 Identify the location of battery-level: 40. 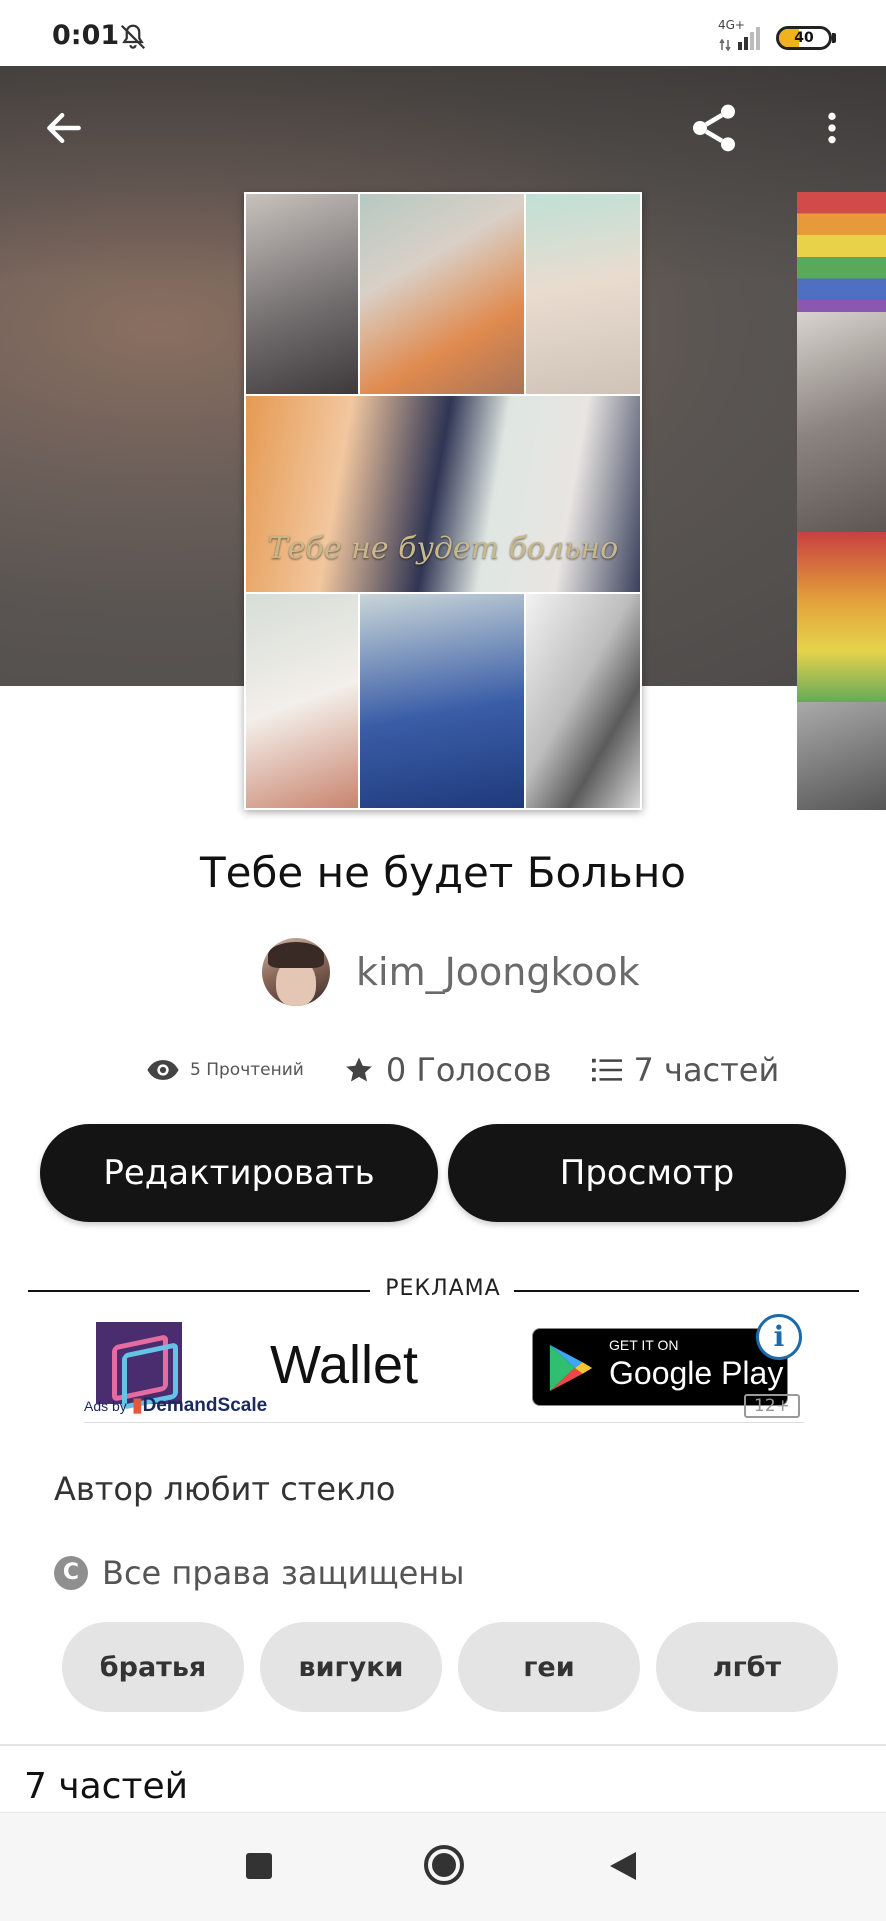
(804, 38).